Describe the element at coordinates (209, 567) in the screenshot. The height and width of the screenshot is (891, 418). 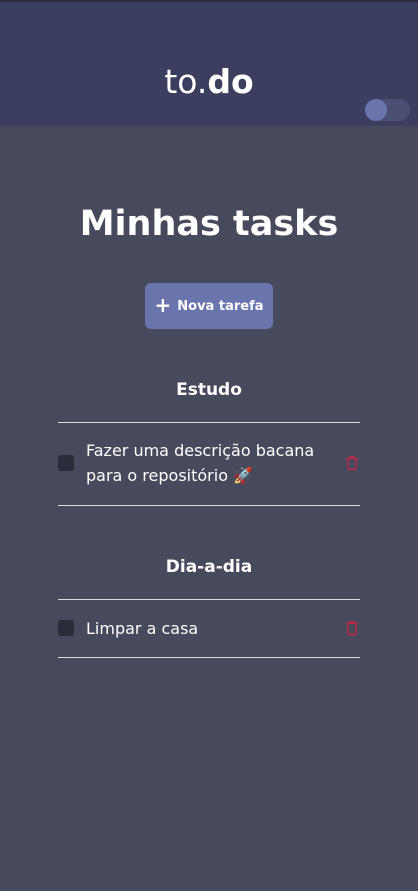
I see `section-title-dia-a-dia: Dia-a-dia` at that location.